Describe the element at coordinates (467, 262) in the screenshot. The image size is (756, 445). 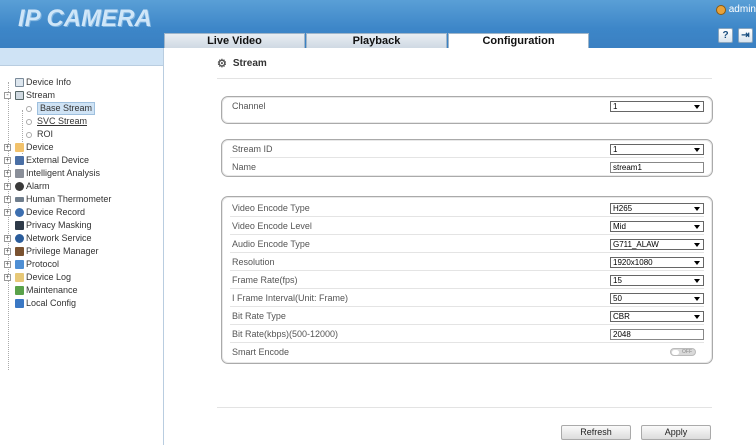
I see `resolution-row: Resolution 1920x1080` at that location.